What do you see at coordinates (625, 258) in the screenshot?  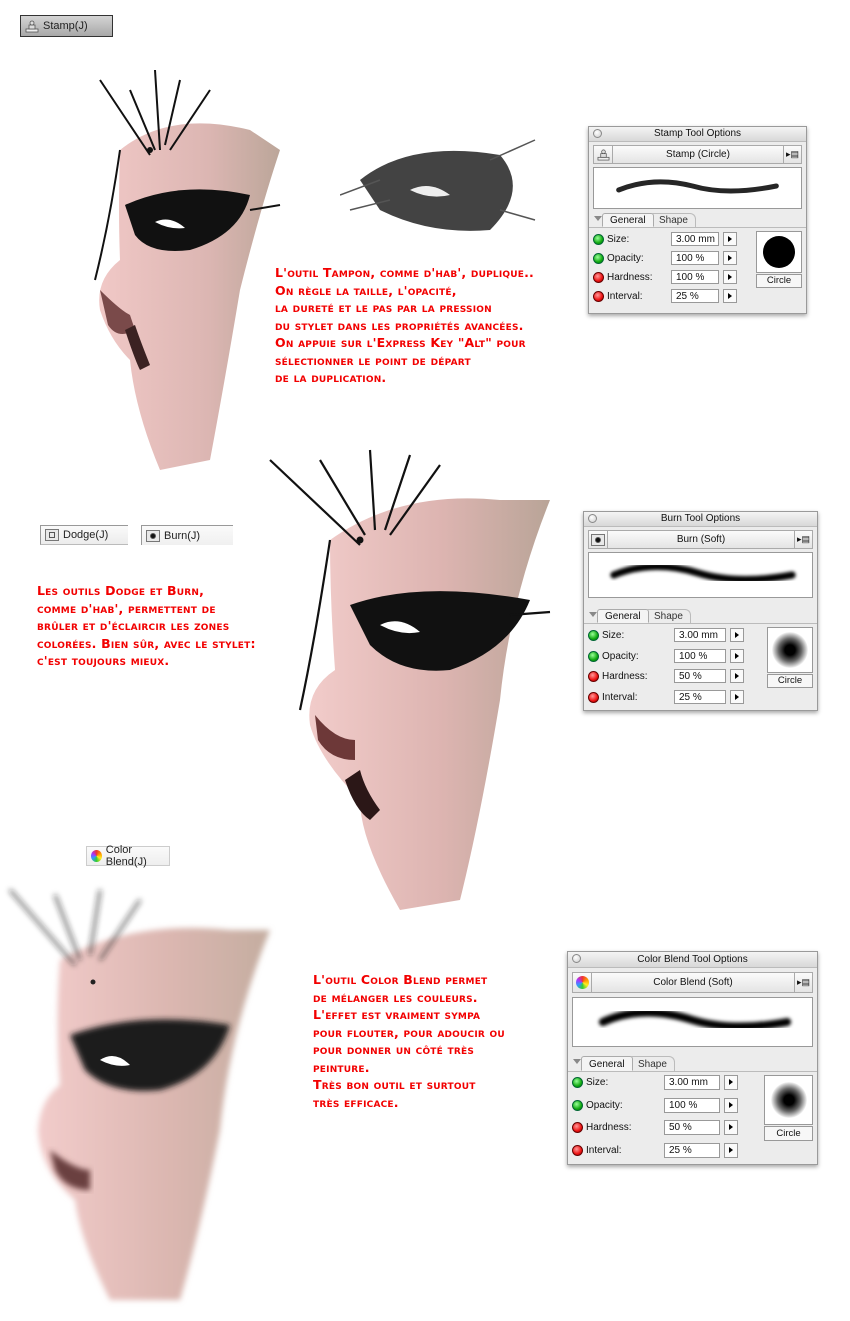 I see `opacity-label: Opacity:` at bounding box center [625, 258].